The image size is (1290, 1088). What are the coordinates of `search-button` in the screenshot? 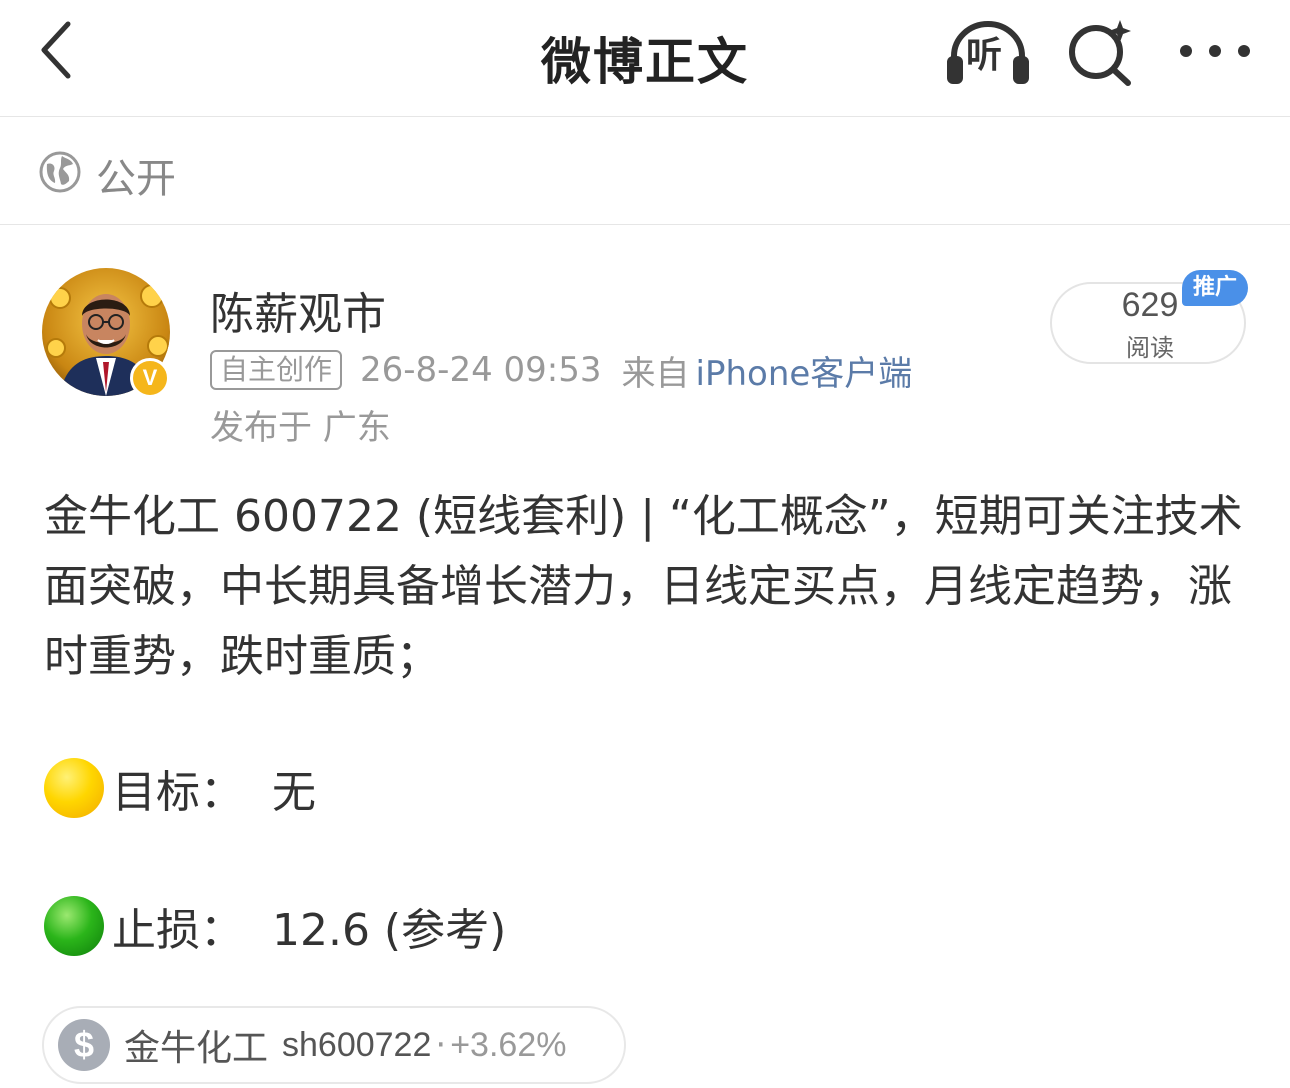 It's located at (1101, 51).